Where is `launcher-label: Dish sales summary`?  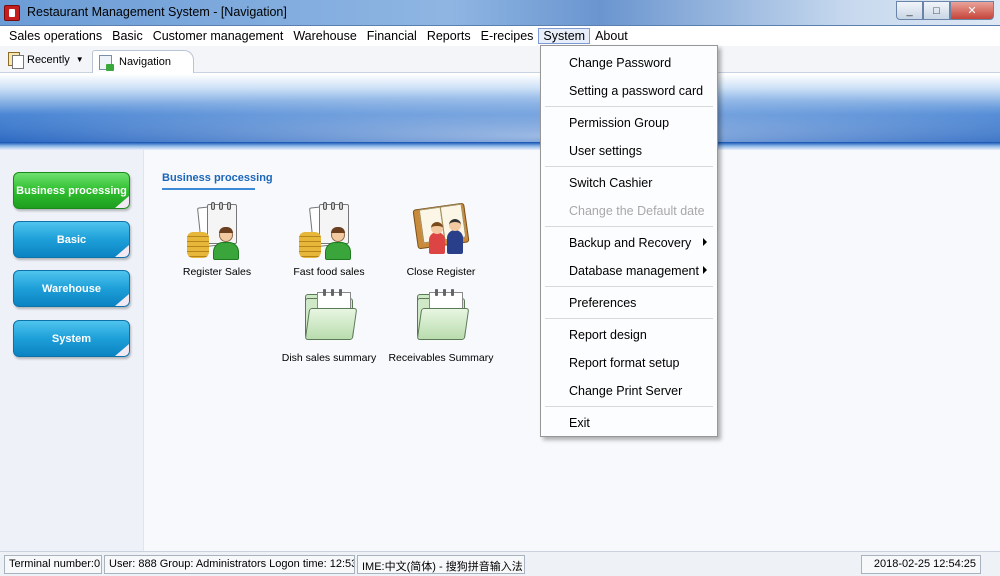 launcher-label: Dish sales summary is located at coordinates (329, 358).